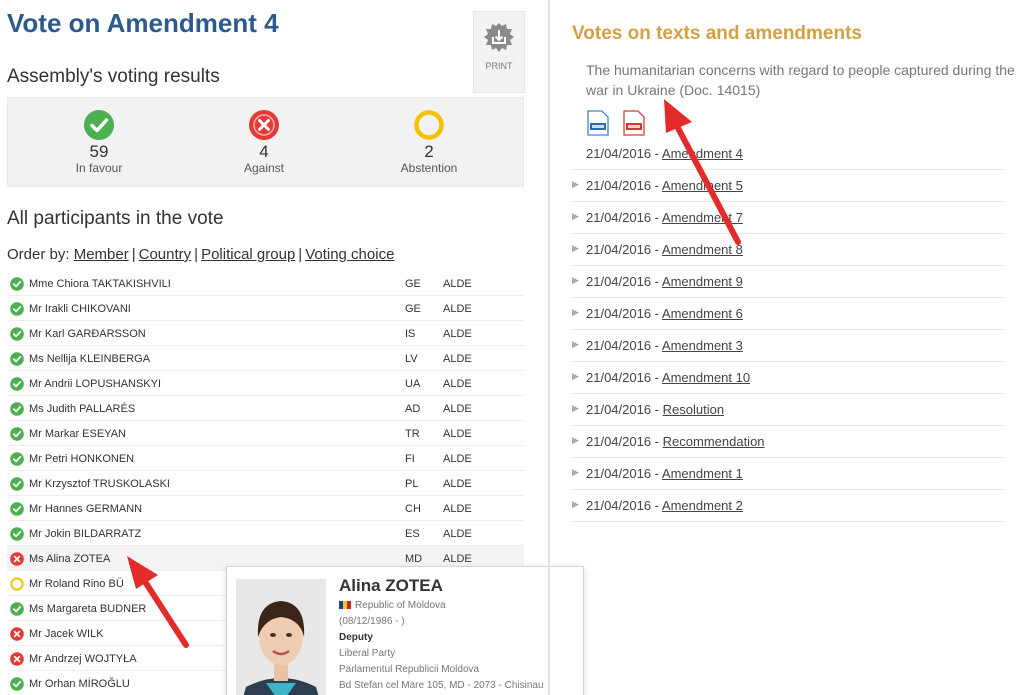 The width and height of the screenshot is (1023, 695). Describe the element at coordinates (788, 506) in the screenshot. I see `amendment-item: ▶ 21/04/2016 - Amendment 2` at that location.